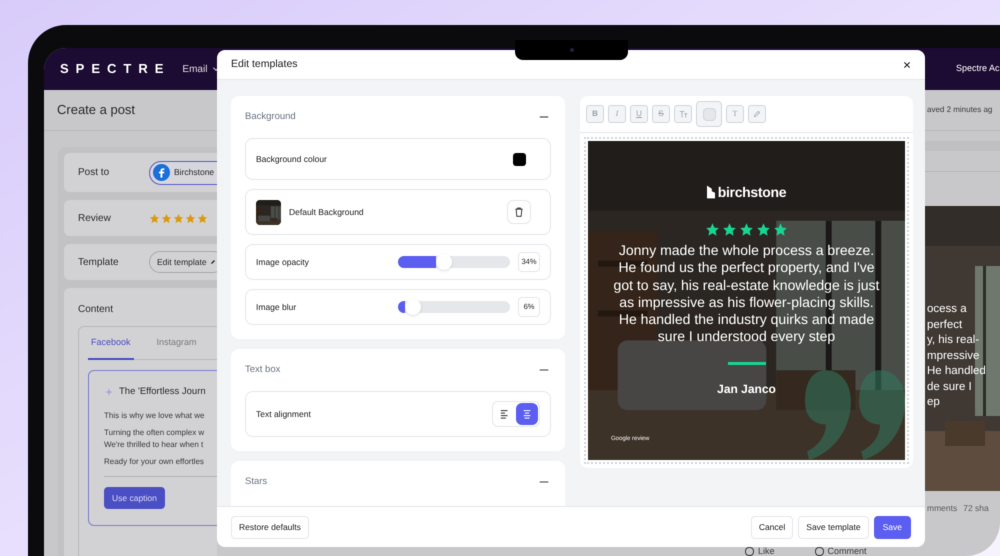  I want to click on building-icon, so click(710, 192).